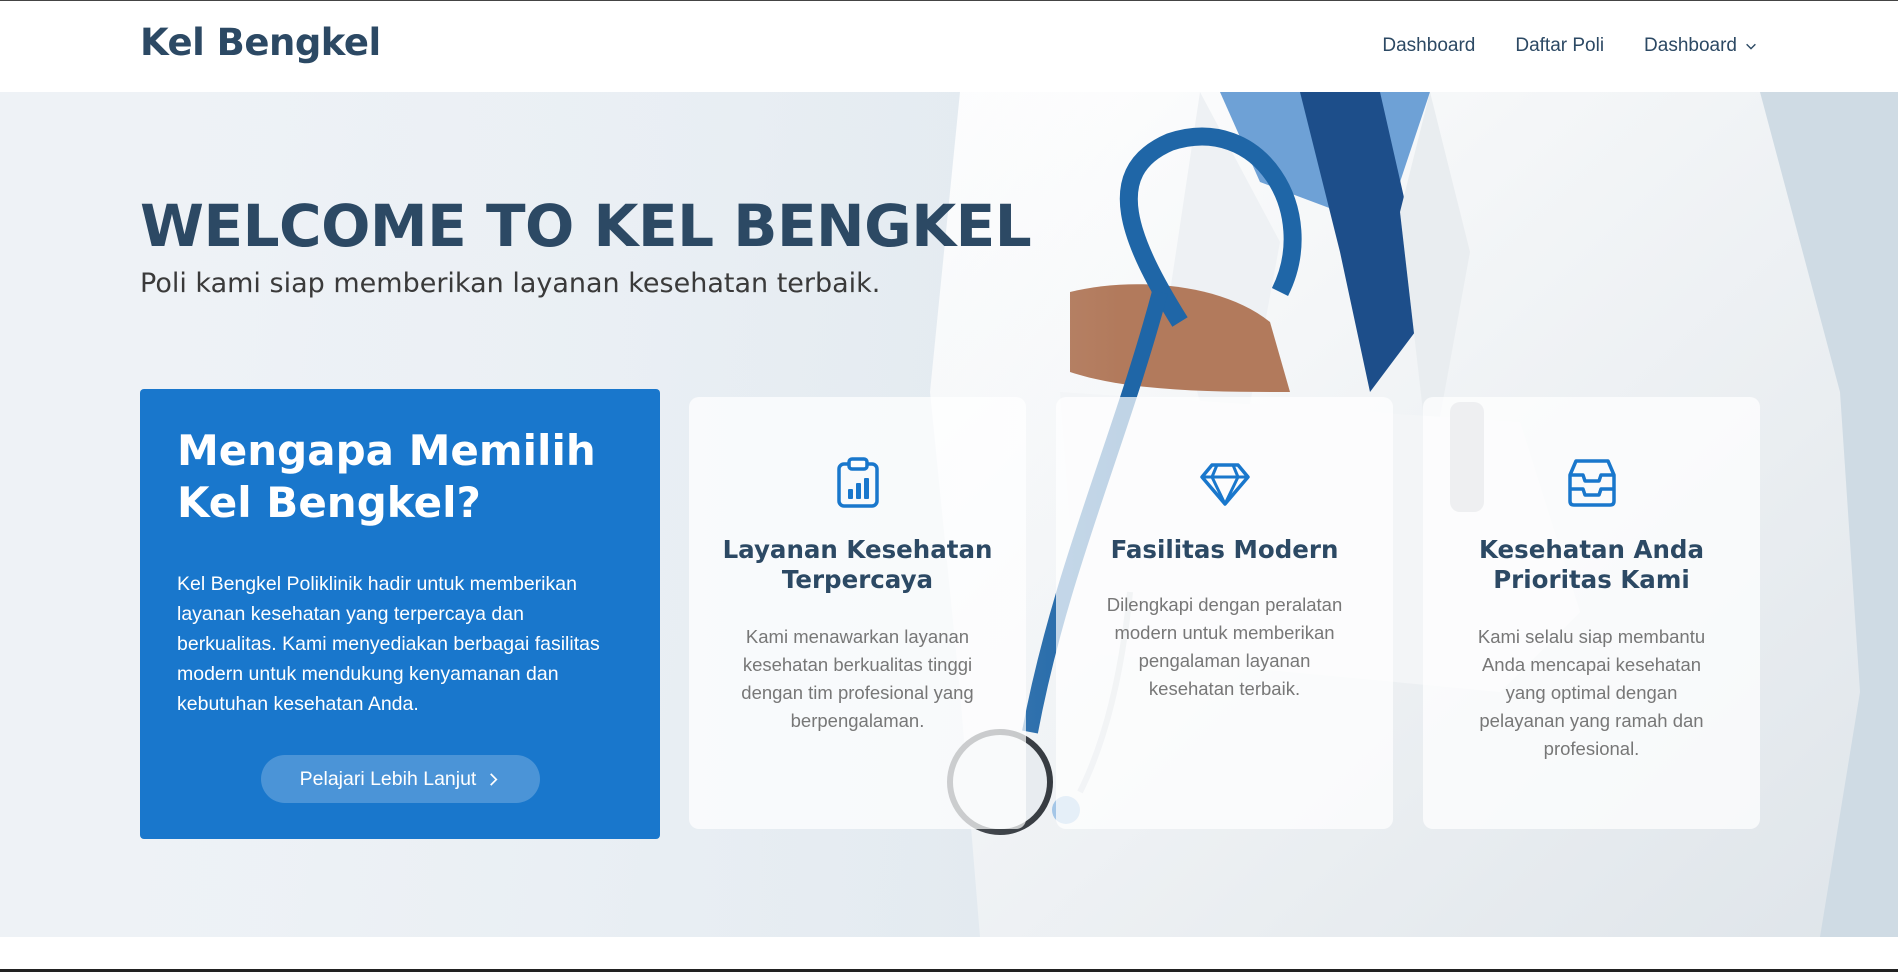 Image resolution: width=1898 pixels, height=972 pixels. I want to click on brand-logo: Kel Bengkel, so click(260, 42).